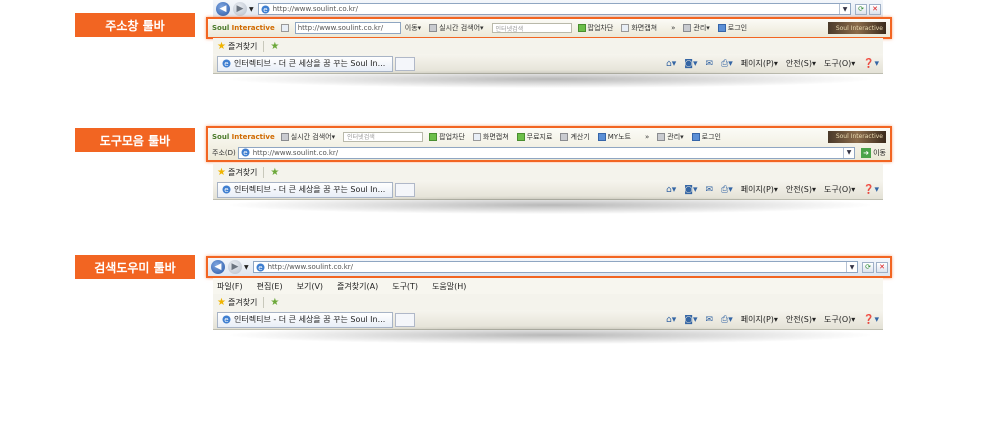  Describe the element at coordinates (270, 286) in the screenshot. I see `menu-edit: 편집(E)` at that location.